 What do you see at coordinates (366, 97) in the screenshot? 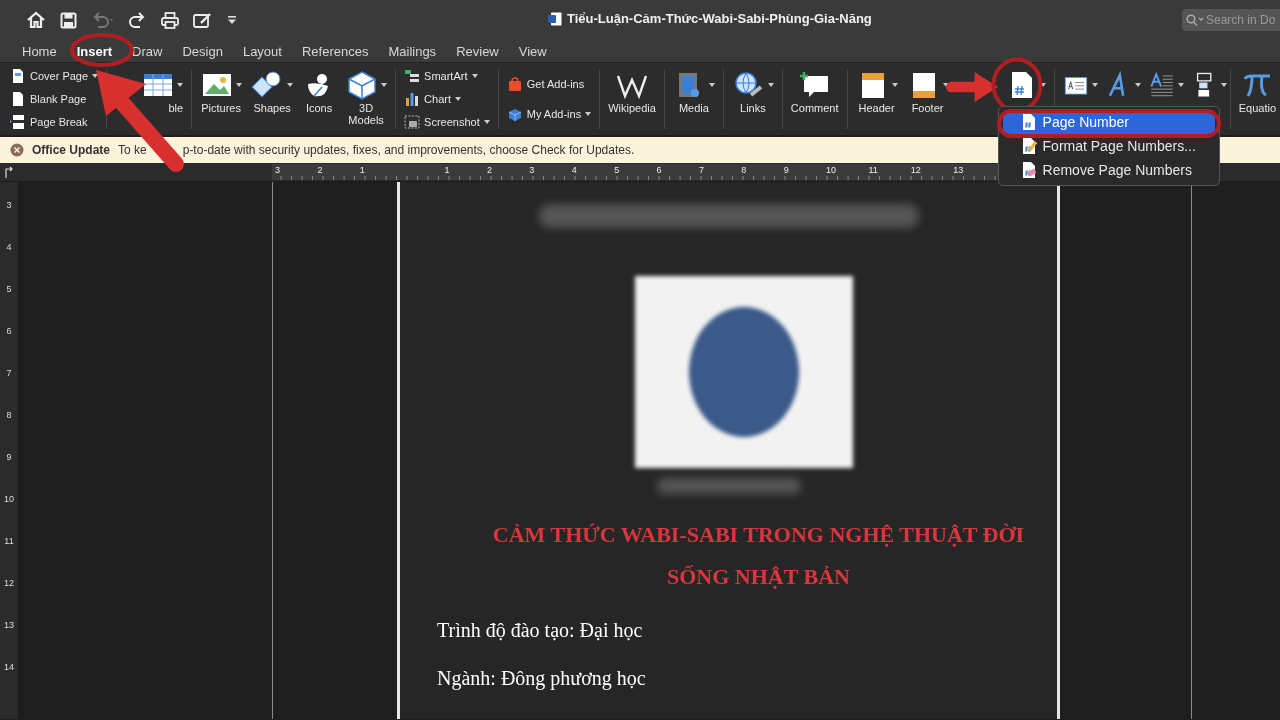
I see `ribbon-button: 3D Models` at bounding box center [366, 97].